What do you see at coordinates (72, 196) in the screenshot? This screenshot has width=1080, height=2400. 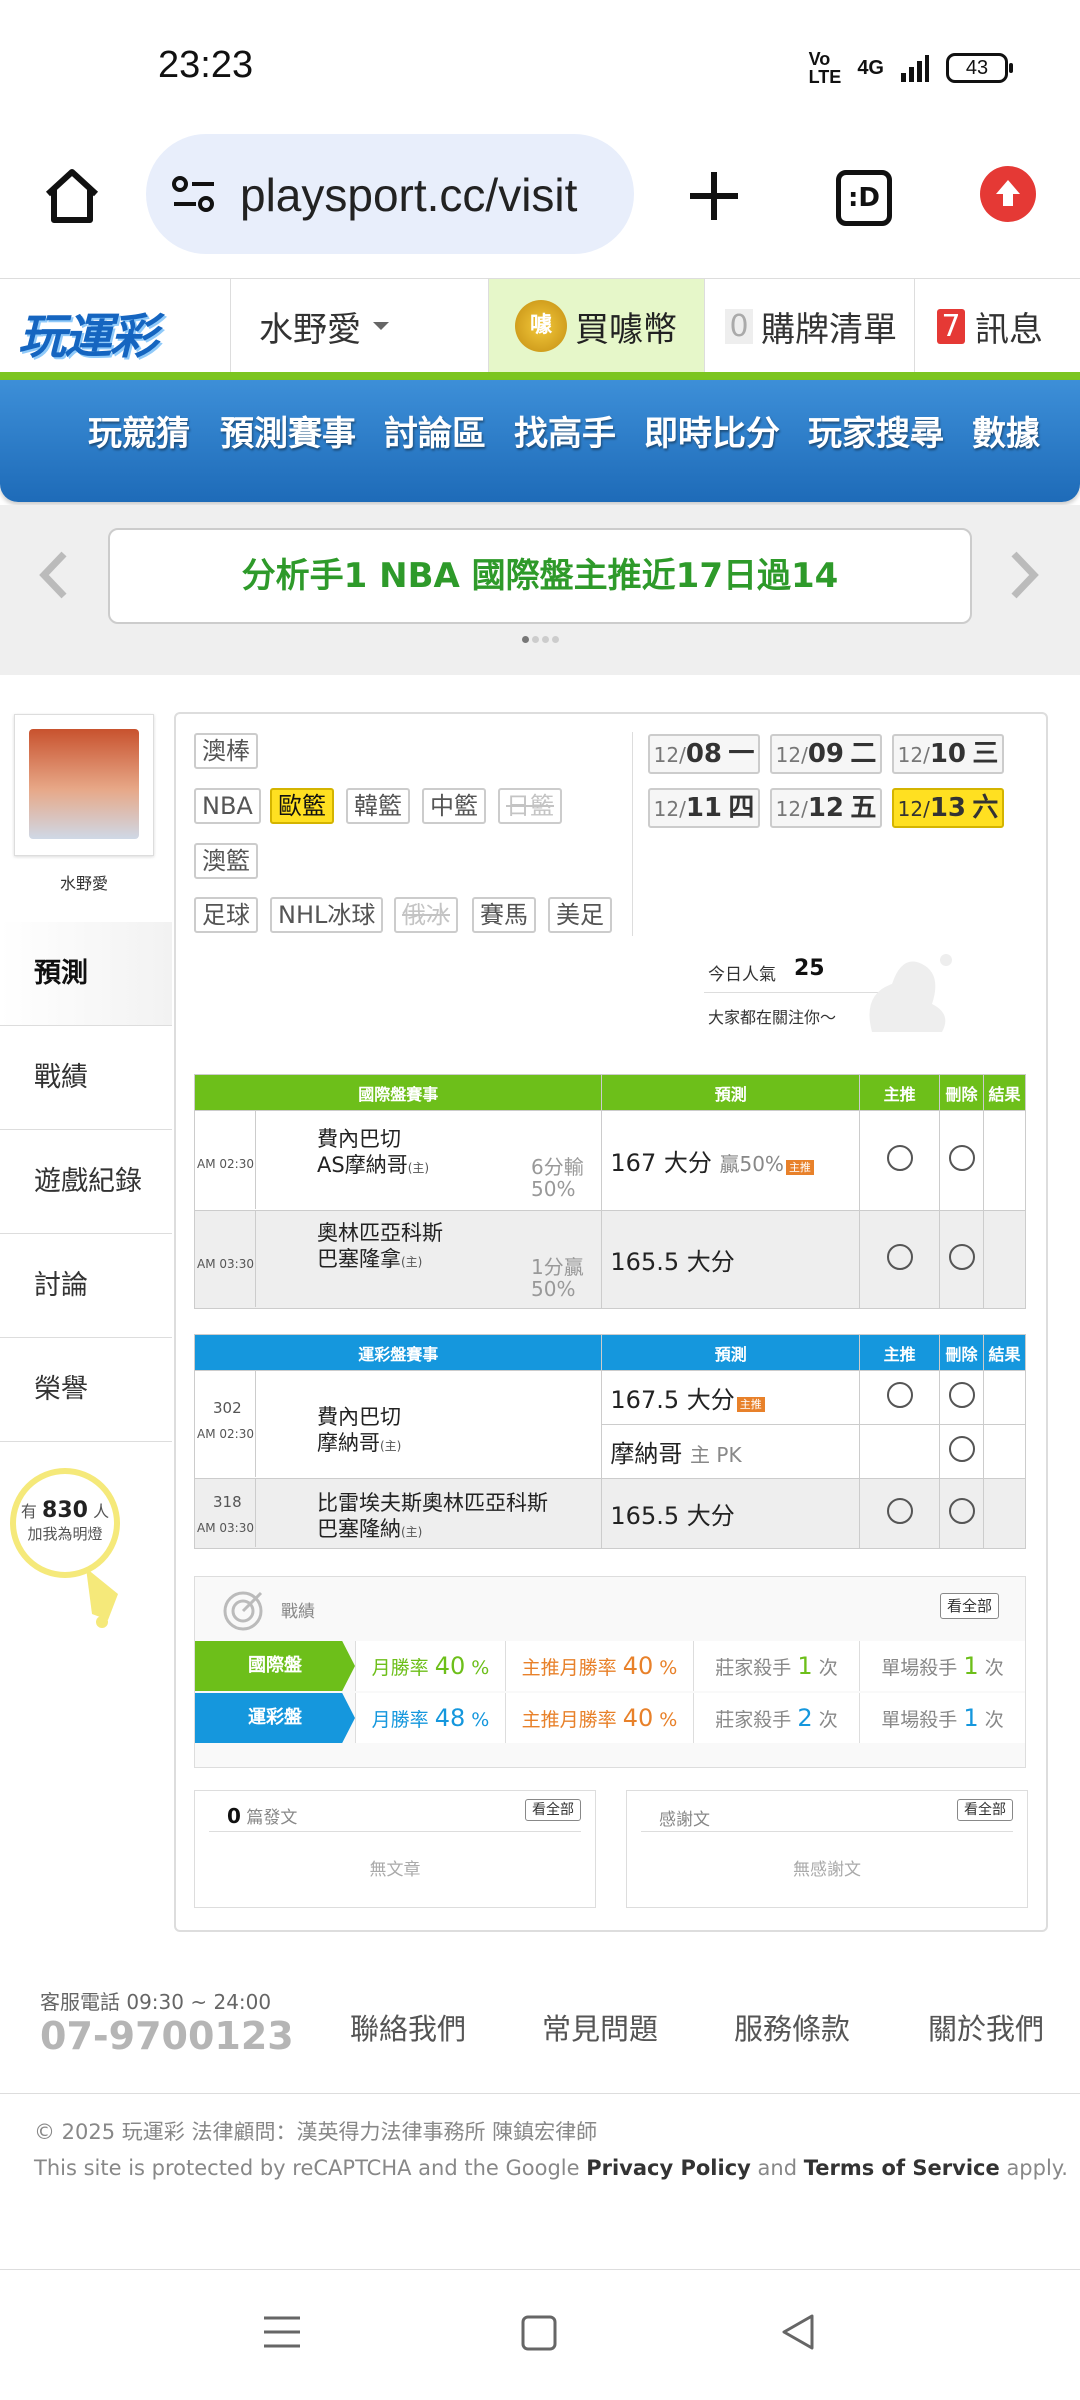 I see `home-icon` at bounding box center [72, 196].